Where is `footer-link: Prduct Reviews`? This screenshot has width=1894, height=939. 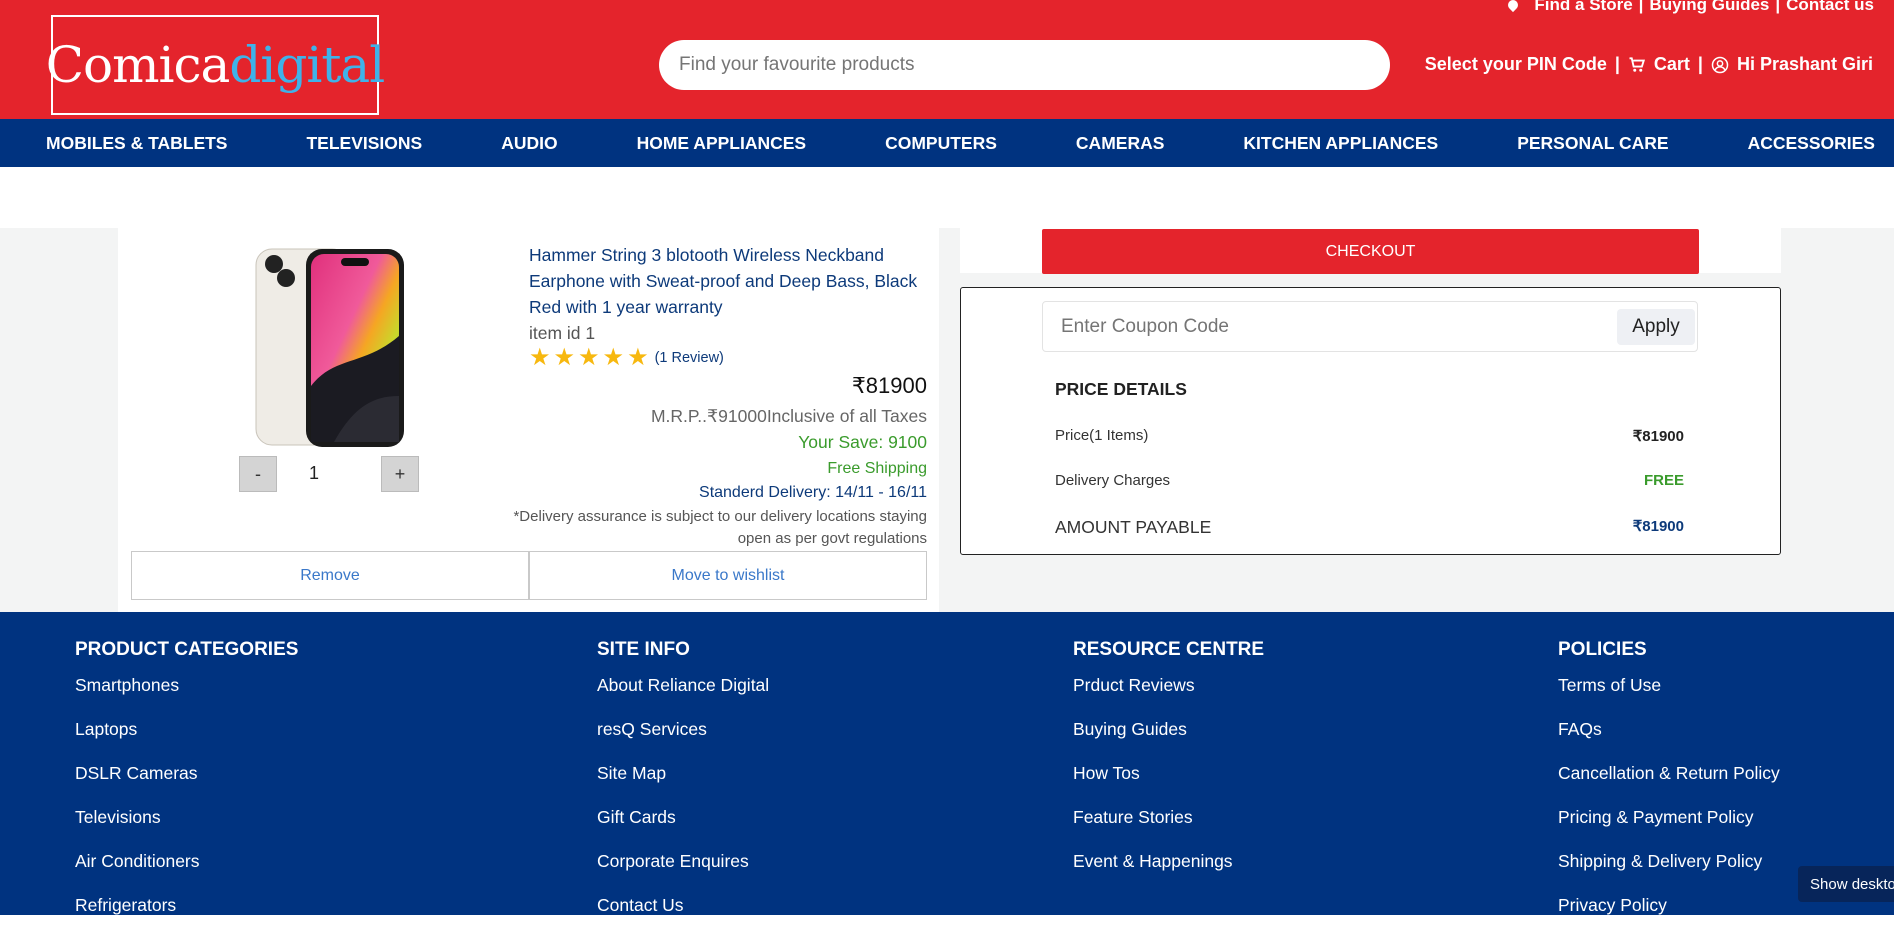 footer-link: Prduct Reviews is located at coordinates (1168, 697).